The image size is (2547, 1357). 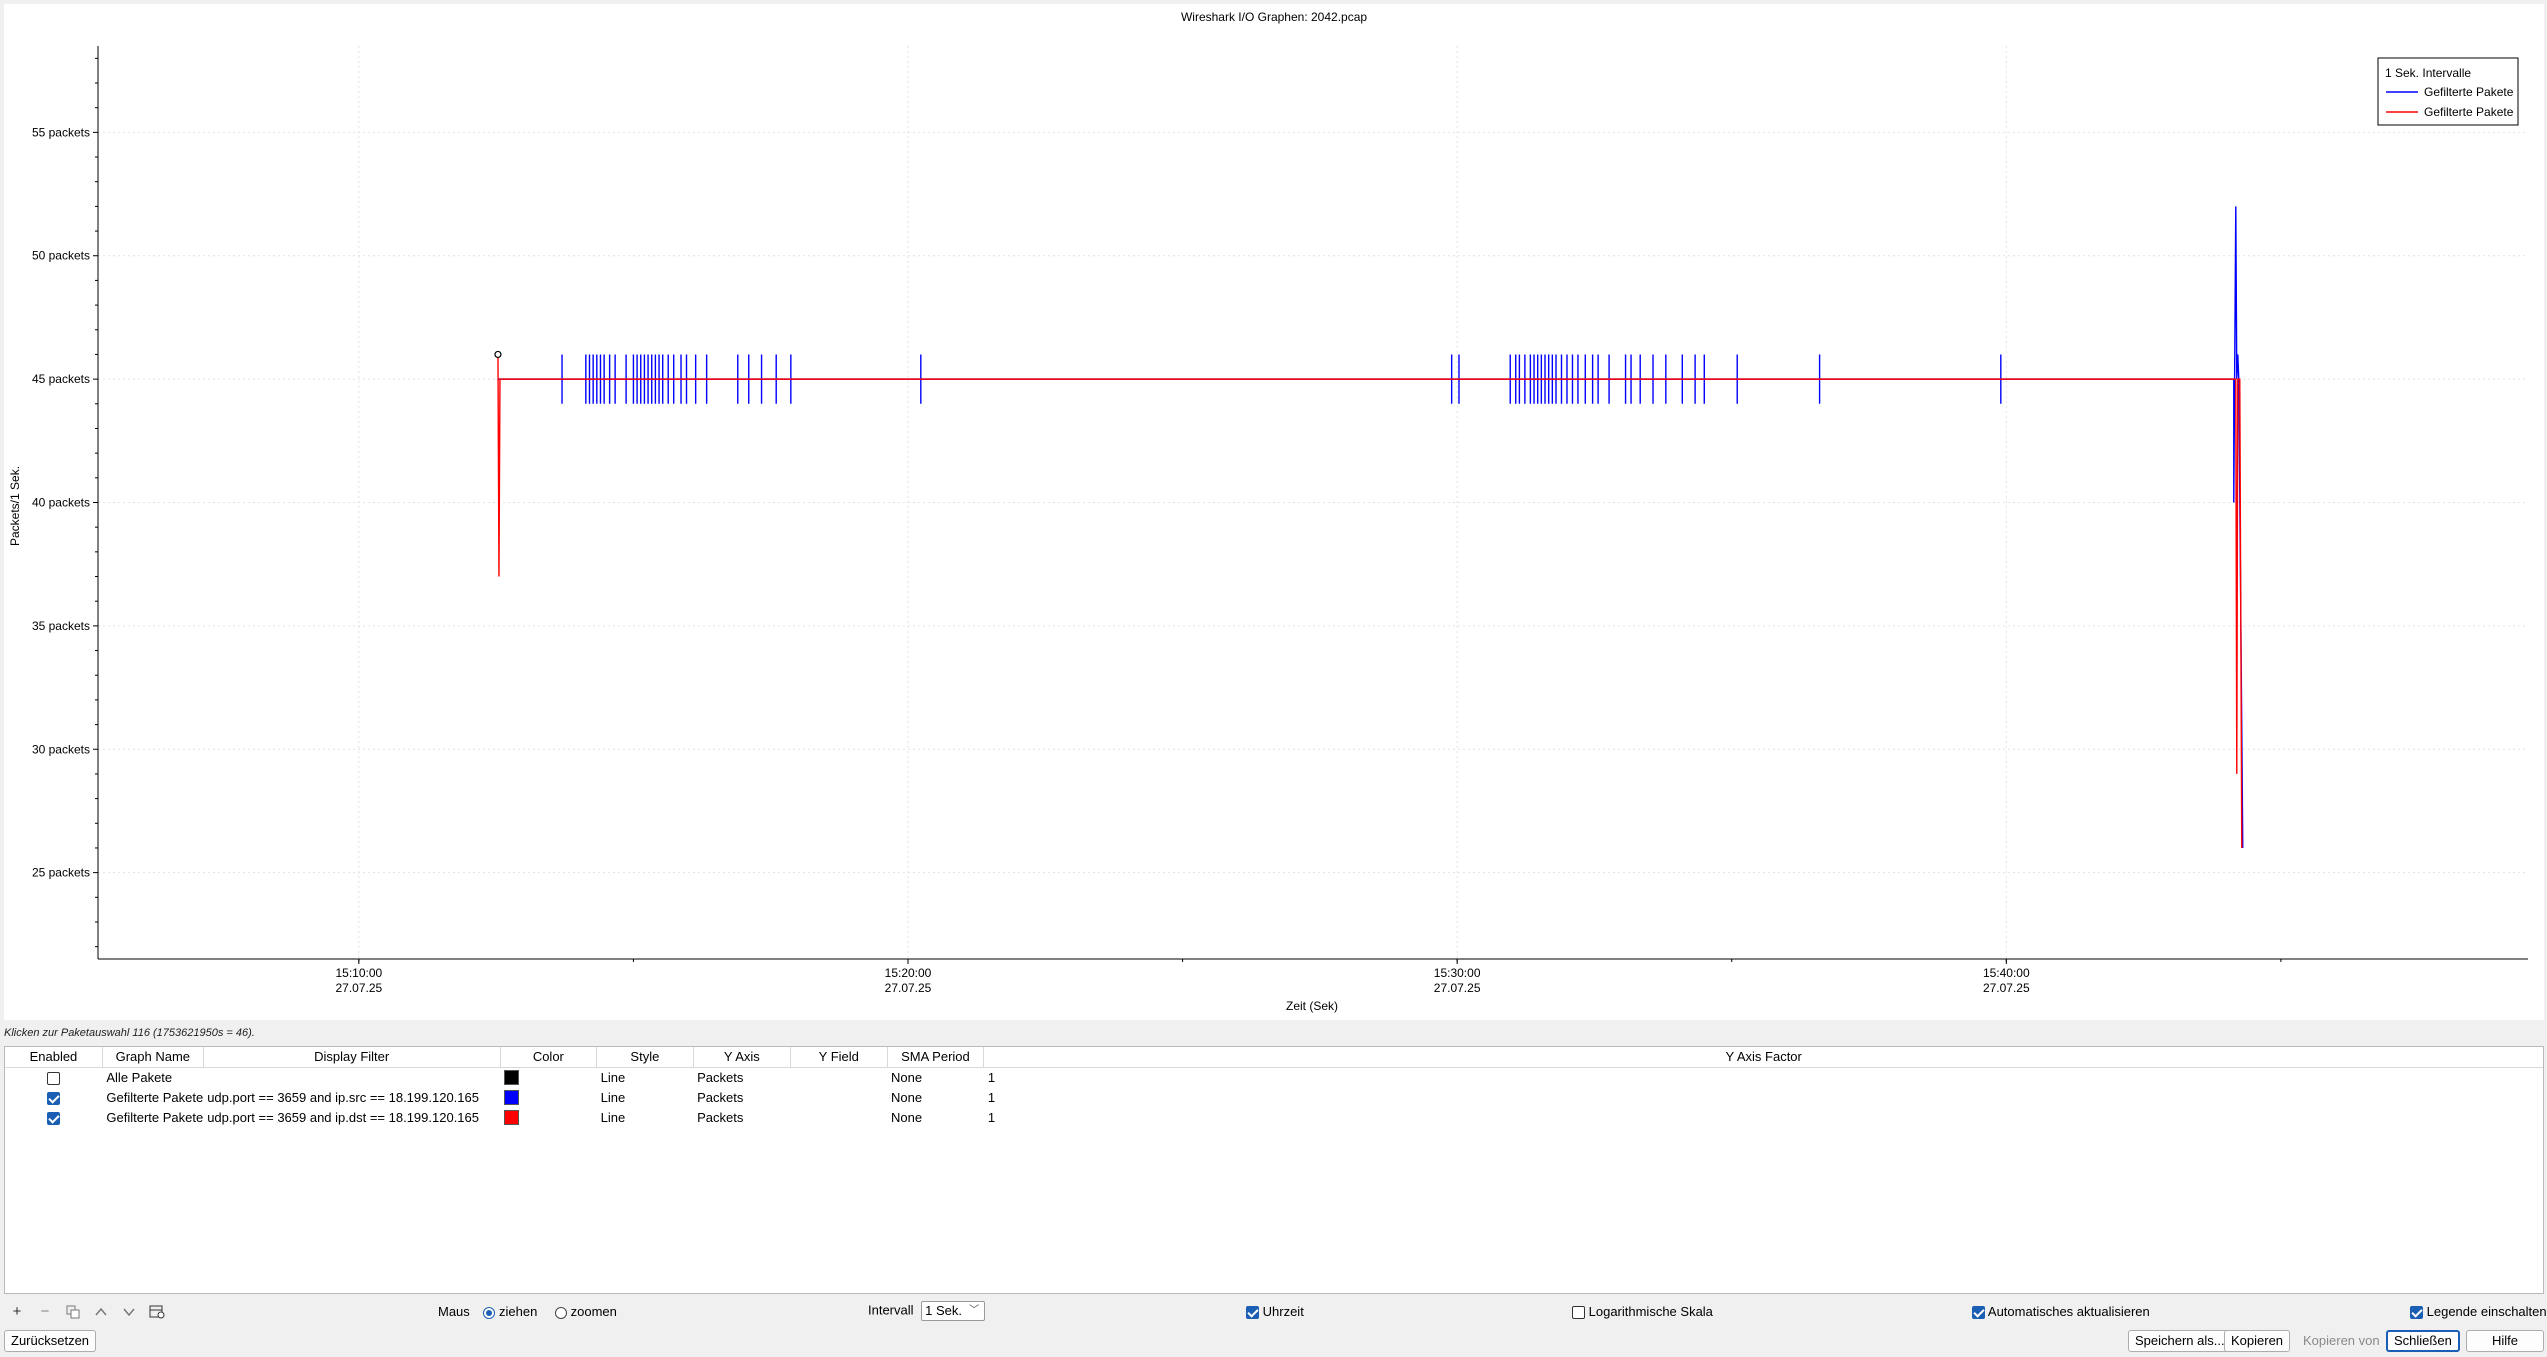 What do you see at coordinates (512, 1098) in the screenshot?
I see `color-swatch` at bounding box center [512, 1098].